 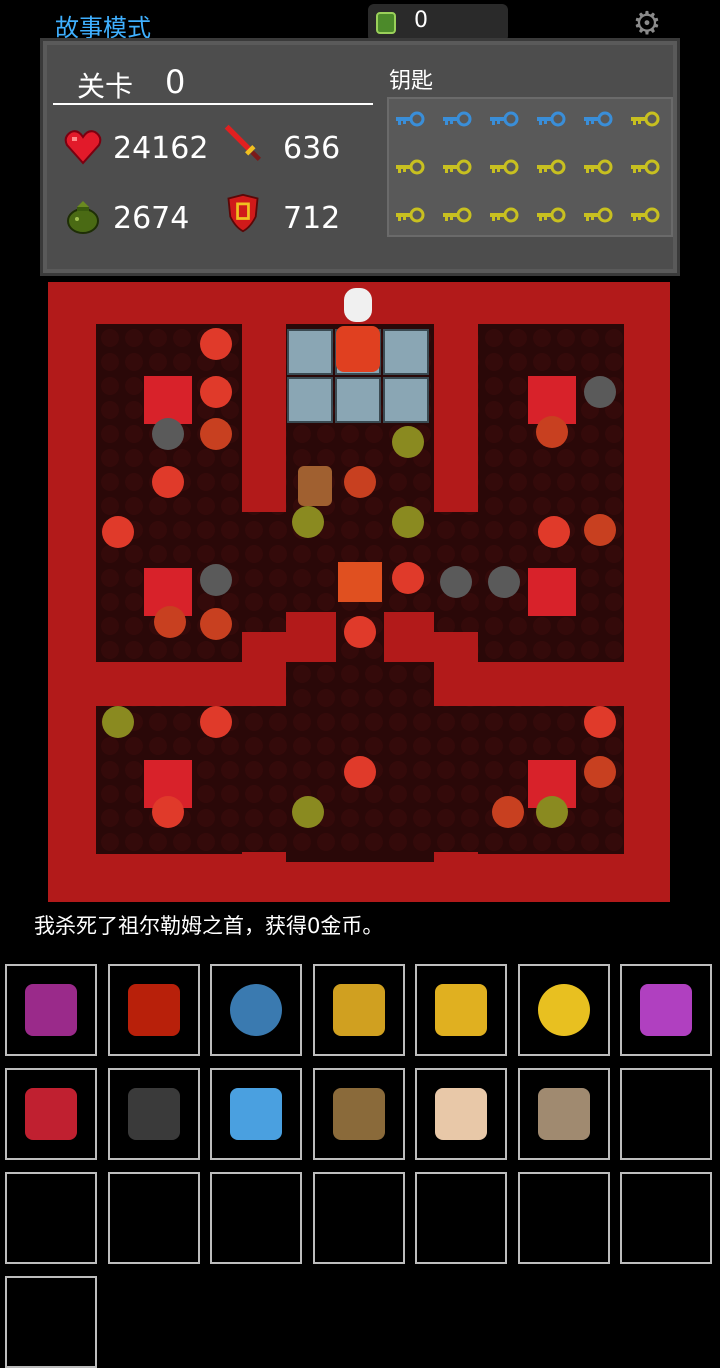 What do you see at coordinates (209, 926) in the screenshot?
I see `battle-message: 我杀死了祖尔勒姆之首，获得0金币。` at bounding box center [209, 926].